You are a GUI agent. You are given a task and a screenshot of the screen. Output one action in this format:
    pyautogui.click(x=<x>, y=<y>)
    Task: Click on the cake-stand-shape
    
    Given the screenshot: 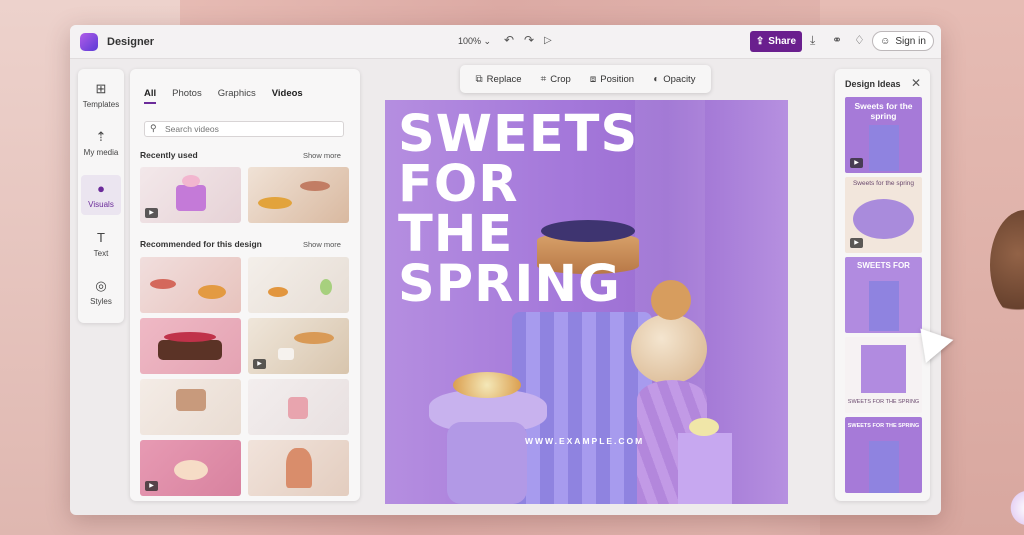 What is the action you would take?
    pyautogui.click(x=191, y=400)
    